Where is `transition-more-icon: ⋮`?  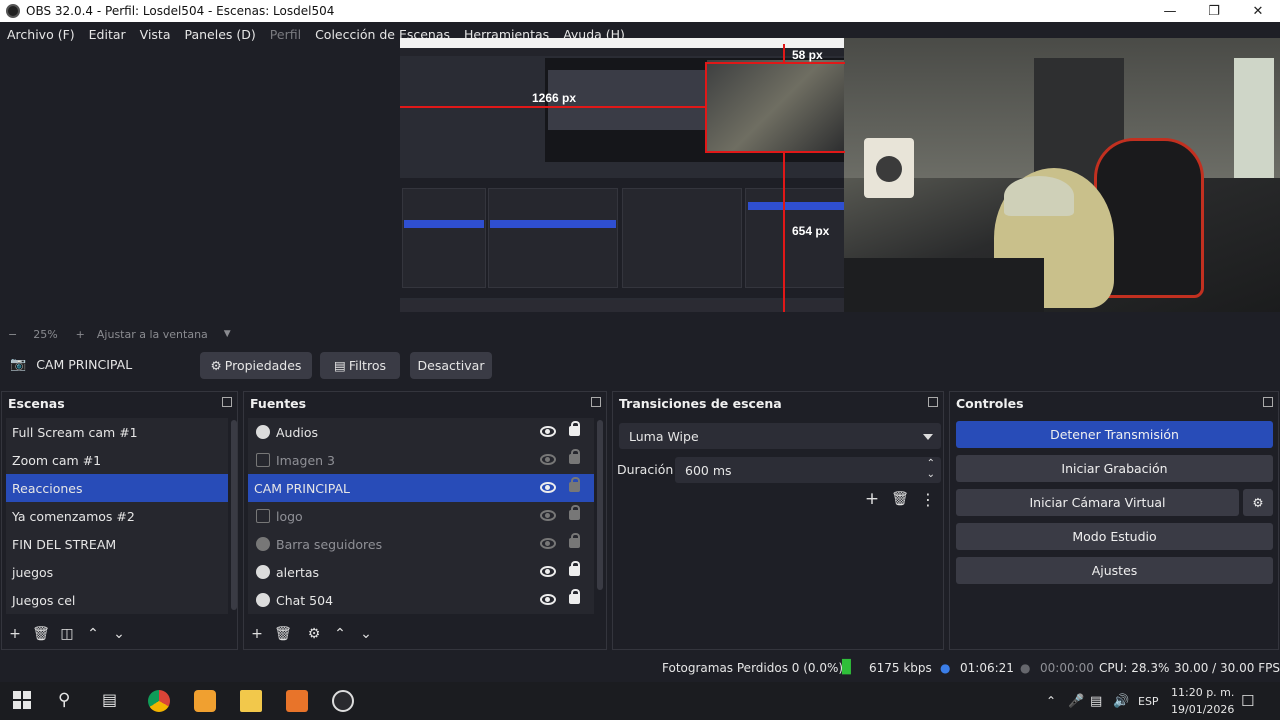
transition-more-icon: ⋮ is located at coordinates (928, 499).